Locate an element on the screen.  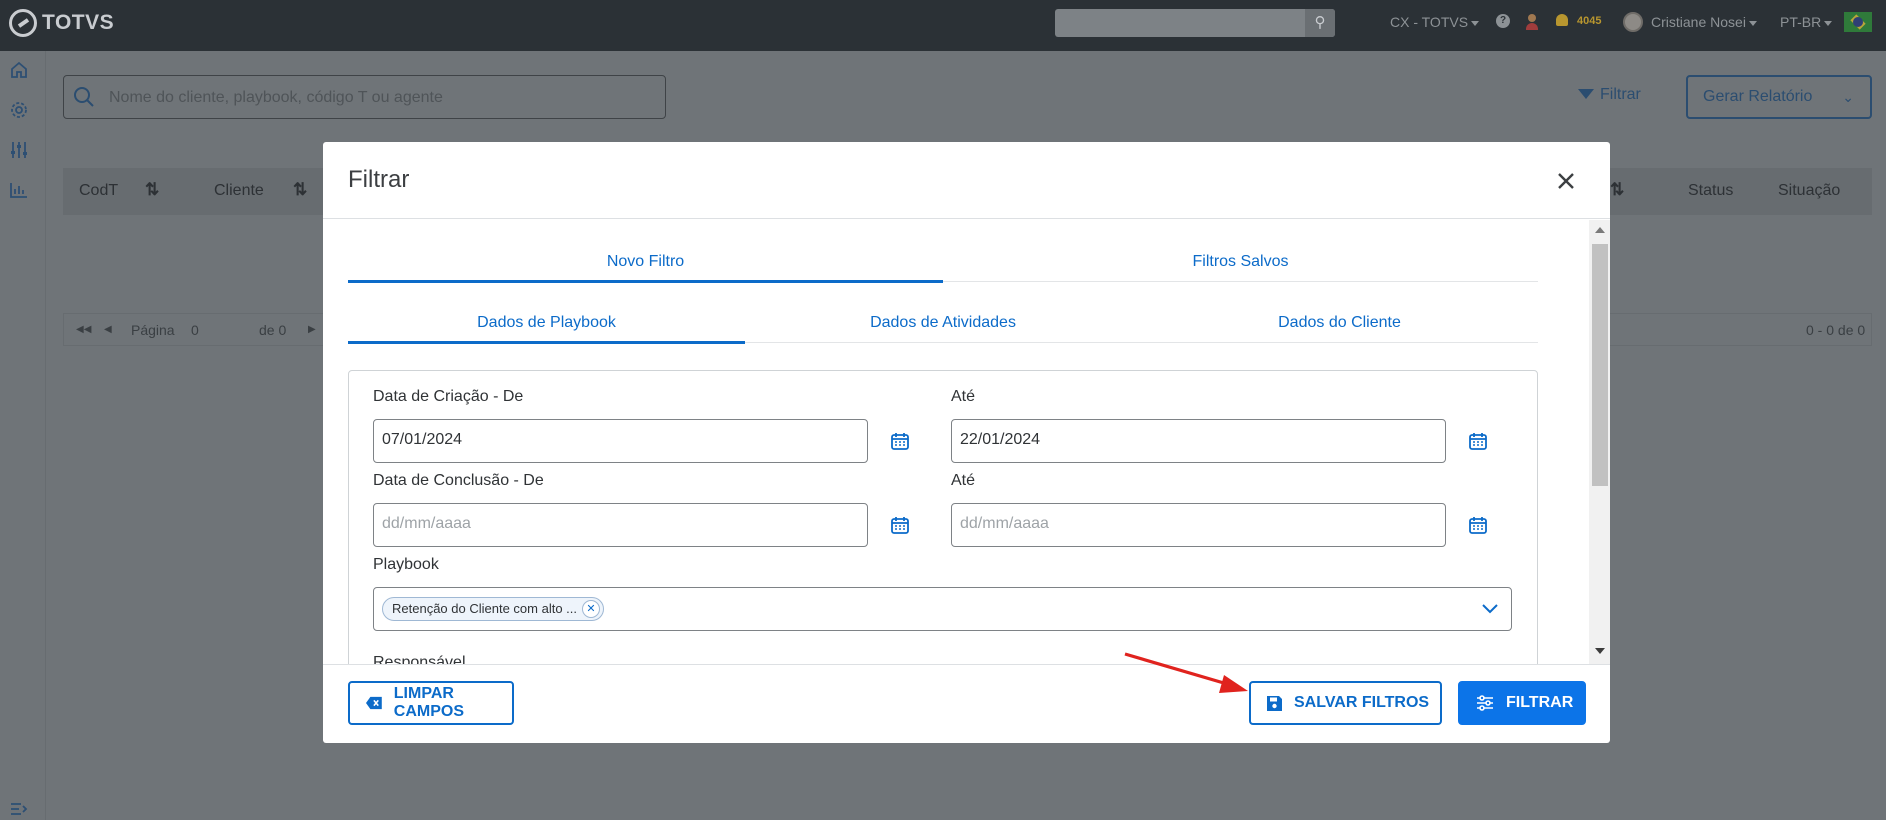
sidebar is located at coordinates (23, 435).